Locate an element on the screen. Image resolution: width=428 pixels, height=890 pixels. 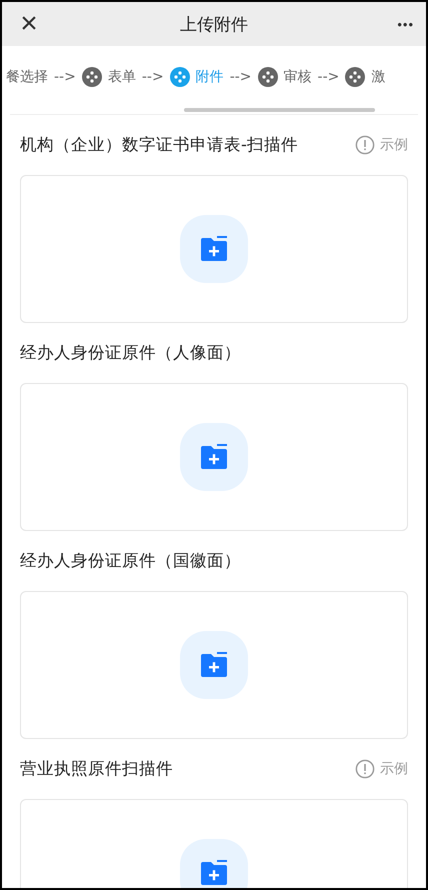
step-label: 附件 is located at coordinates (210, 77).